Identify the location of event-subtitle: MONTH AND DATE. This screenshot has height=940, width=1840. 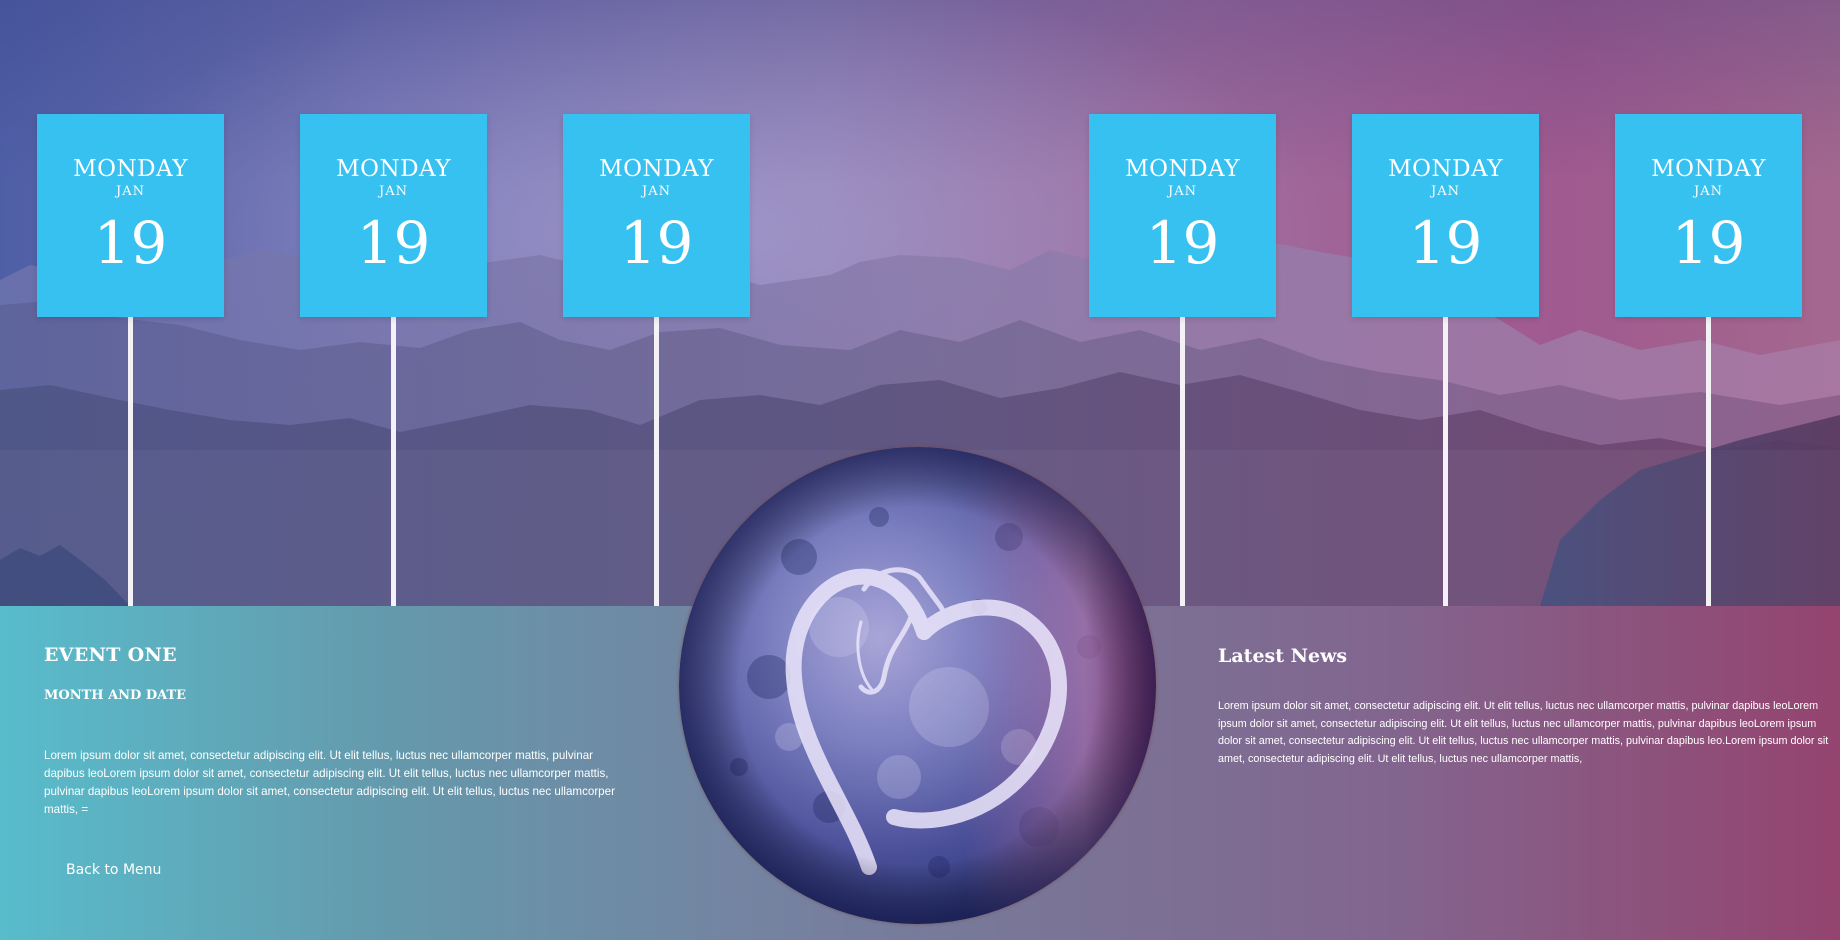
(115, 695).